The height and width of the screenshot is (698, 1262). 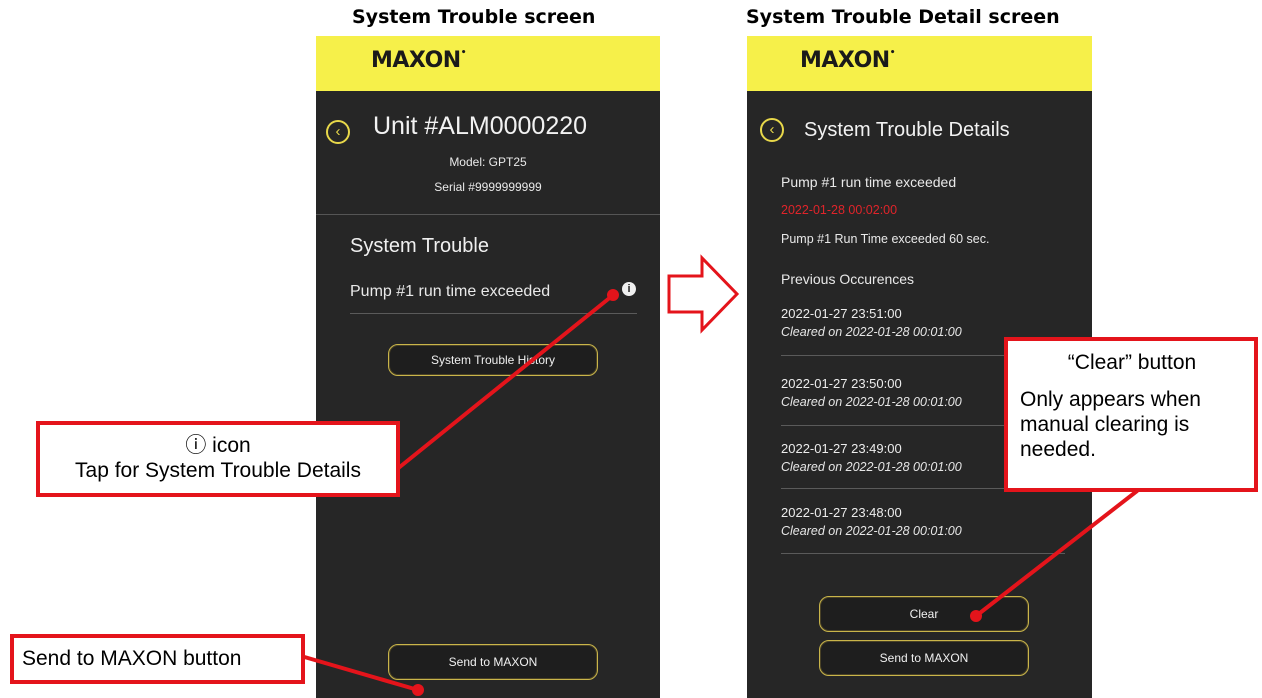 What do you see at coordinates (841, 448) in the screenshot?
I see `occurrence-date: 2022-01-27 23:49:00` at bounding box center [841, 448].